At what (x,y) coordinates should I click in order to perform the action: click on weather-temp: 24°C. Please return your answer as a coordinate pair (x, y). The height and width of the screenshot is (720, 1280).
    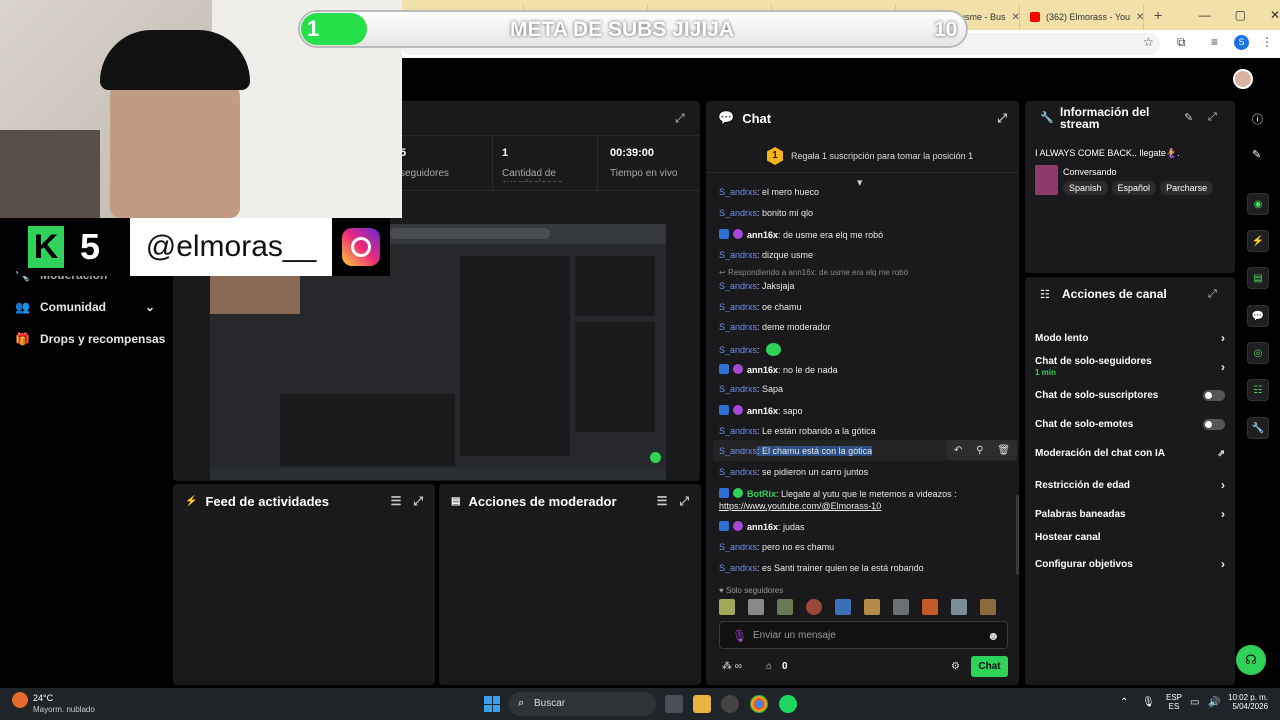
    Looking at the image, I should click on (43, 698).